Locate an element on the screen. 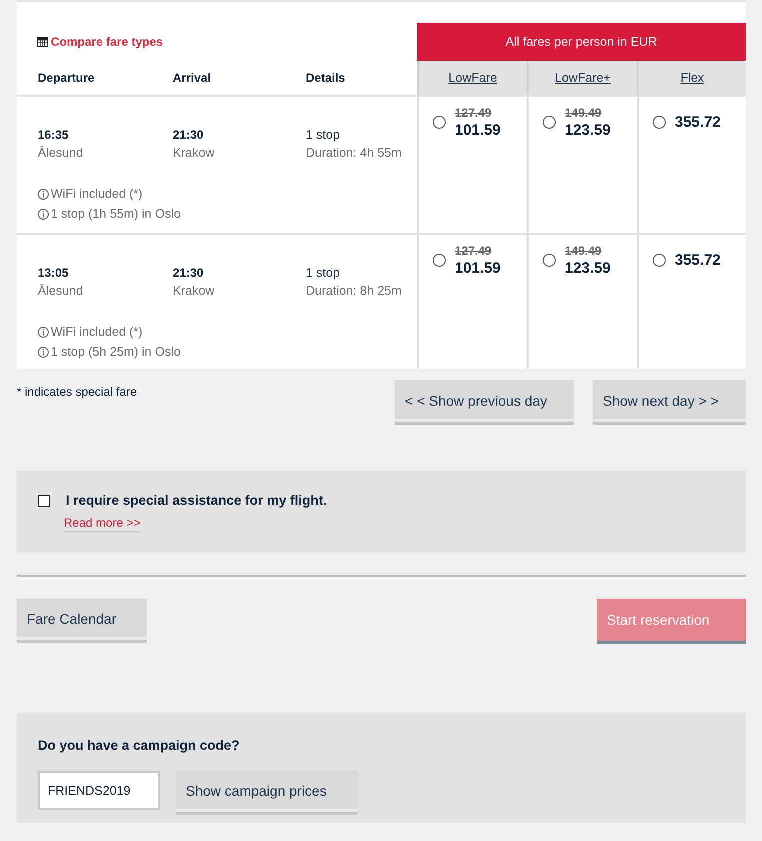 Image resolution: width=762 pixels, height=841 pixels. campaign-code-field: FRIENDS2019 is located at coordinates (99, 790).